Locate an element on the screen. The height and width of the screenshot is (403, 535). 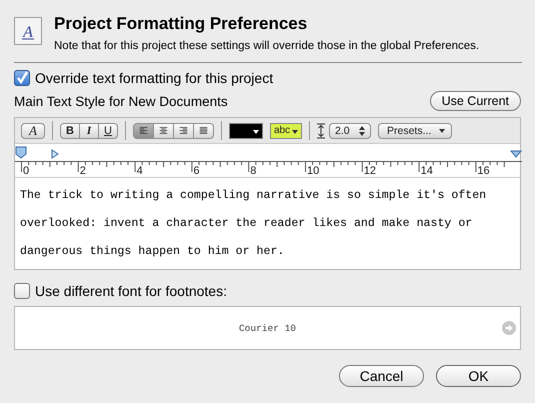
align-right-icon is located at coordinates (183, 130).